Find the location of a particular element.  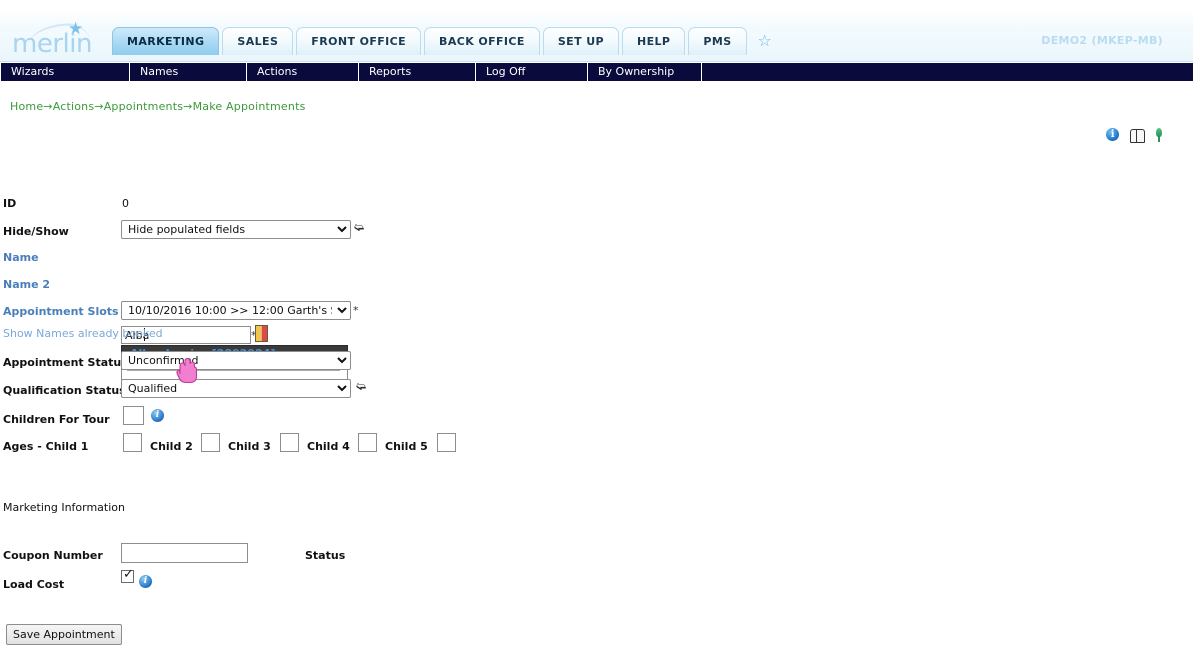

child3-label: Child 3 is located at coordinates (249, 446).